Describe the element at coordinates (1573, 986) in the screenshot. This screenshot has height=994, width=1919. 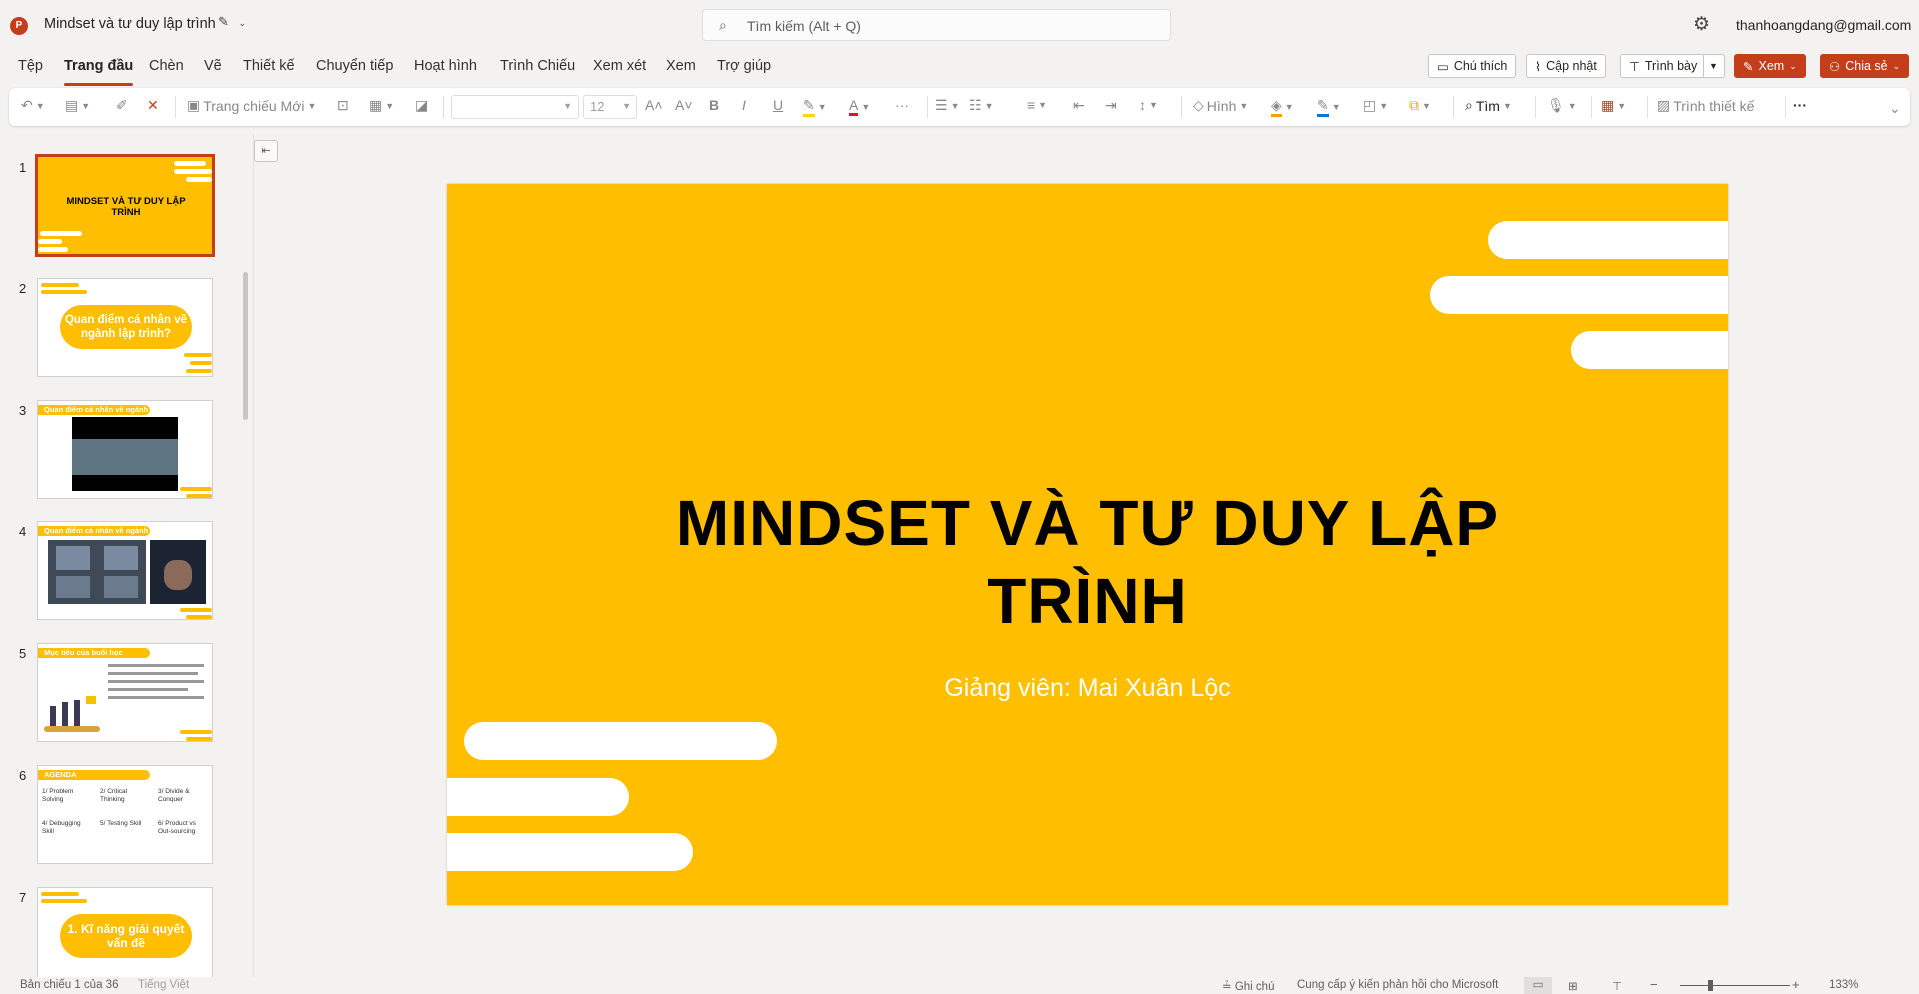
I see `slide-sorter-button: ⊞` at that location.